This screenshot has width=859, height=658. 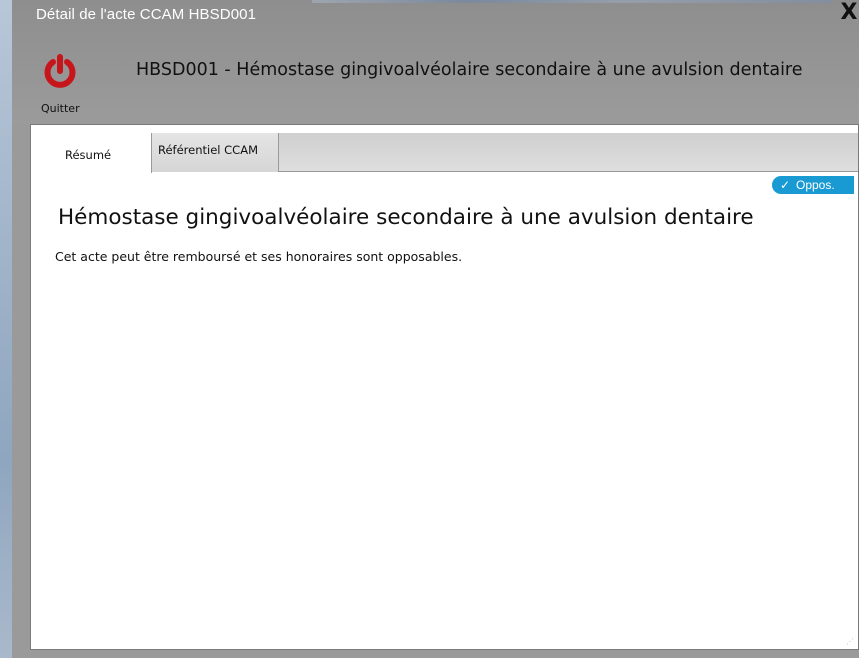 I want to click on power-icon, so click(x=60, y=71).